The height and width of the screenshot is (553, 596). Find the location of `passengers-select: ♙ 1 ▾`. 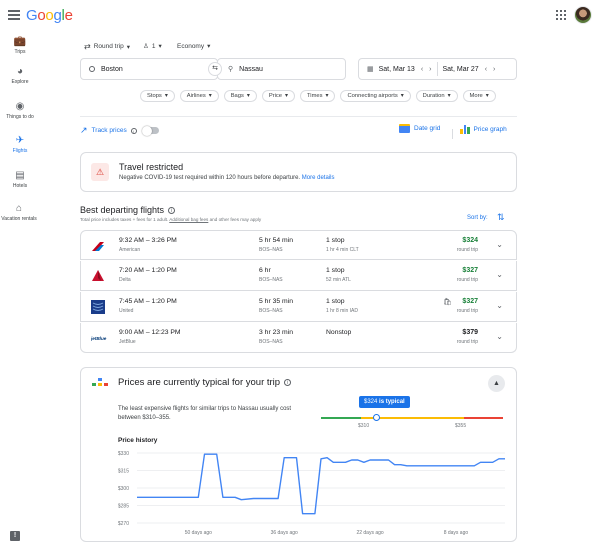

passengers-select: ♙ 1 ▾ is located at coordinates (152, 46).